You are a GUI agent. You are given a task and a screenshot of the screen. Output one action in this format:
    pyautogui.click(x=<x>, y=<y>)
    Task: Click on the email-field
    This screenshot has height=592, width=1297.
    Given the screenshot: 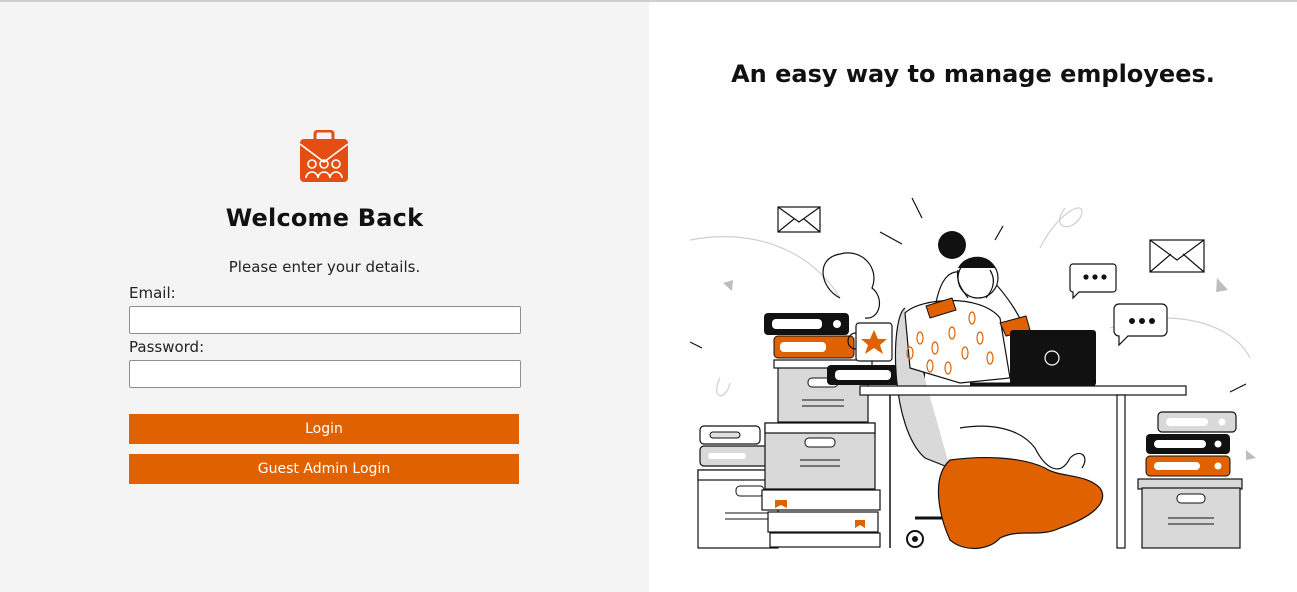 What is the action you would take?
    pyautogui.click(x=325, y=320)
    